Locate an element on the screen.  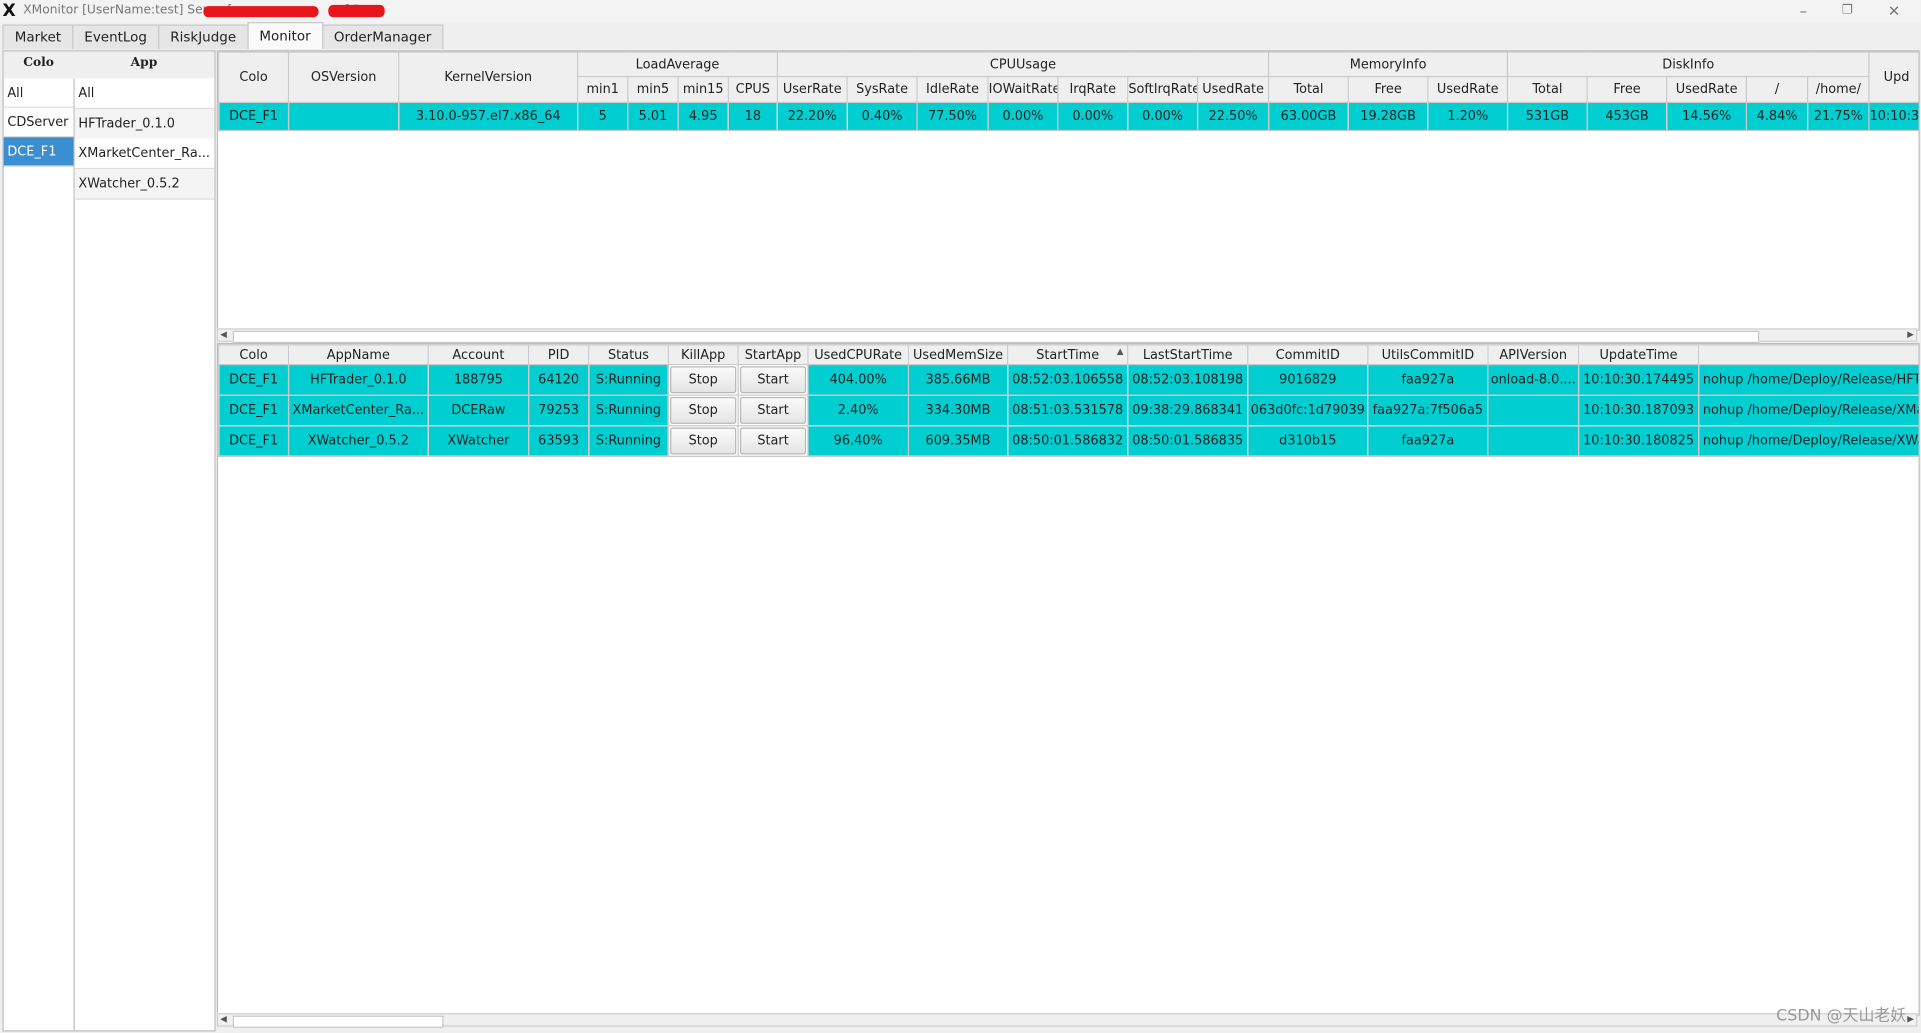
header-utilscommitid: UtilsCommitID is located at coordinates (1428, 355).